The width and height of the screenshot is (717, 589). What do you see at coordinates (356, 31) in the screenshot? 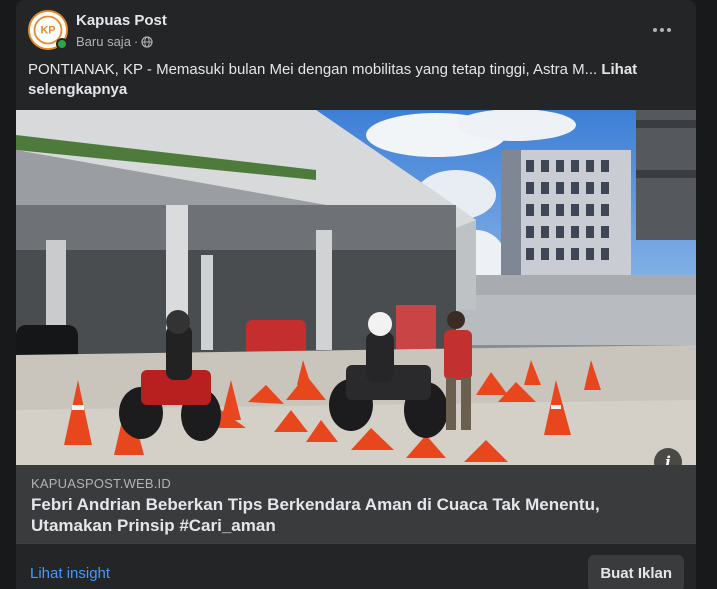
I see `post-header: KP Kapuas Post Baru saja ·` at bounding box center [356, 31].